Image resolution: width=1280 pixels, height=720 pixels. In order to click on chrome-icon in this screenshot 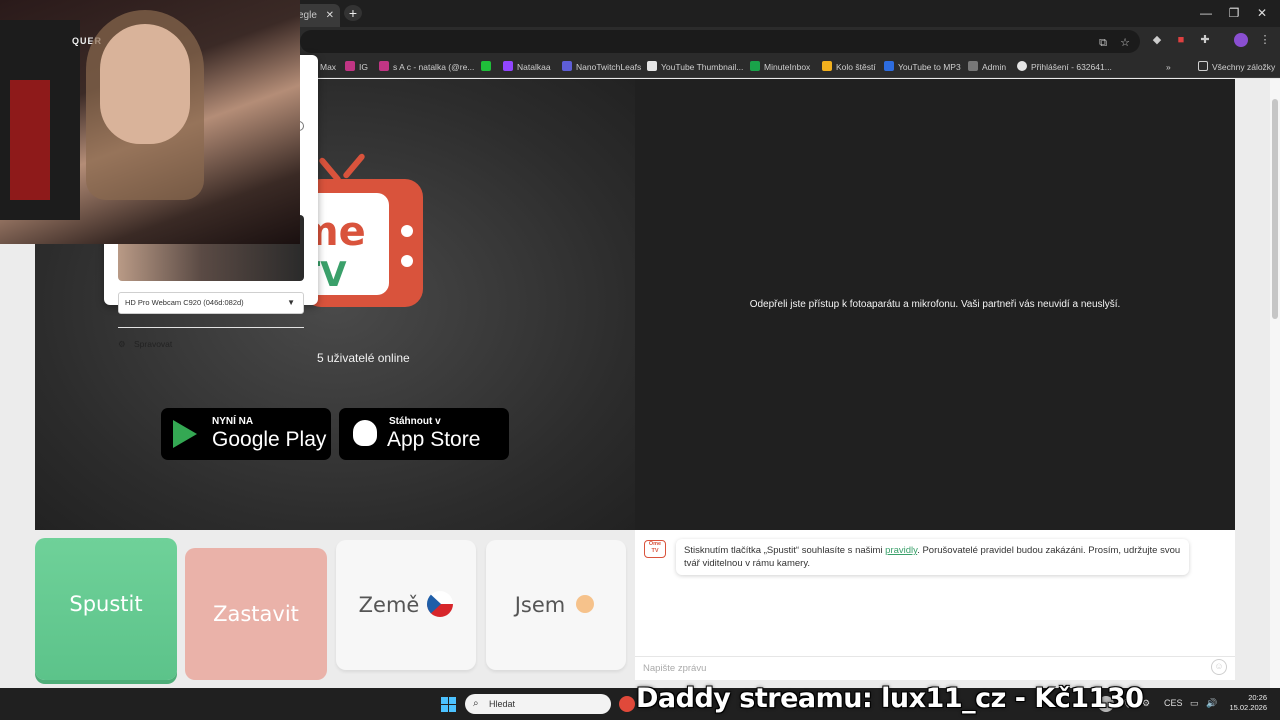, I will do `click(627, 704)`.